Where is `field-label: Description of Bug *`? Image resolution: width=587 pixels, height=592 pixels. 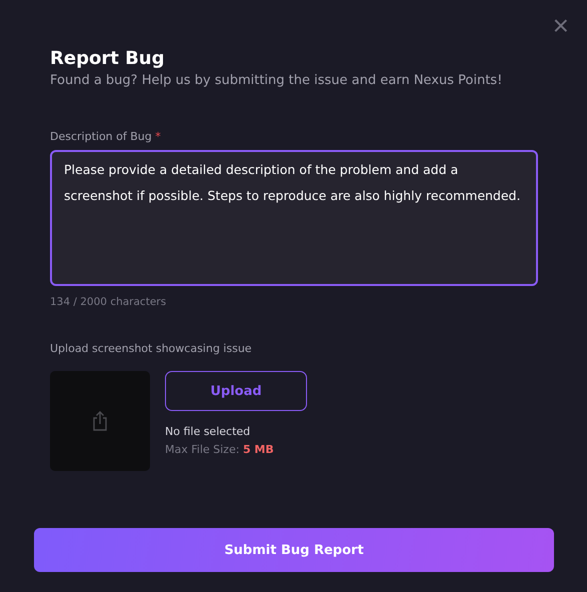 field-label: Description of Bug * is located at coordinates (106, 136).